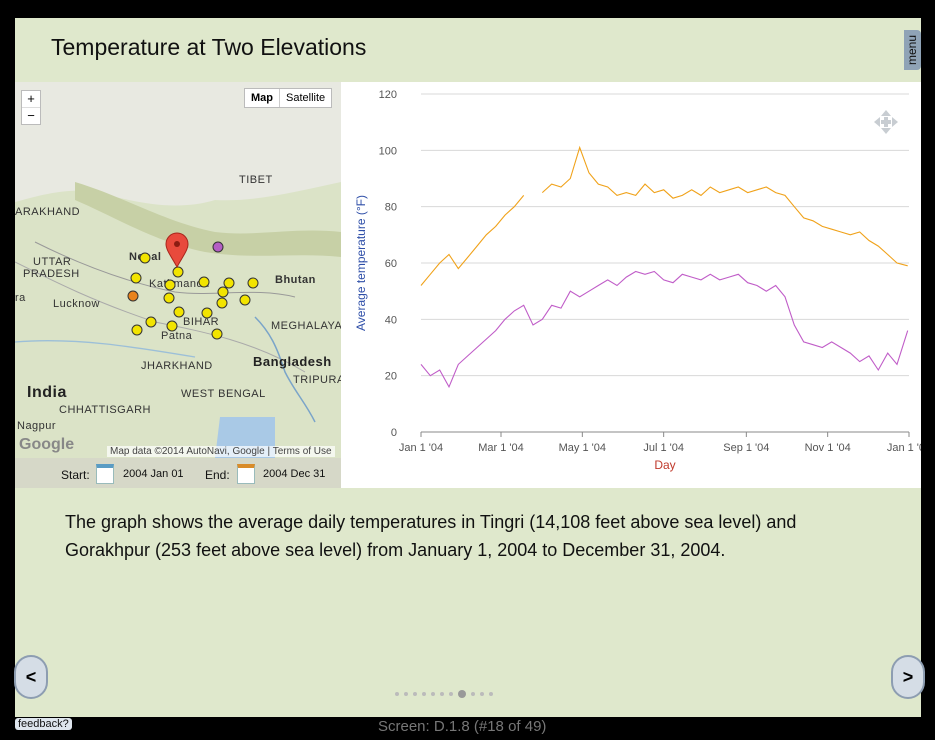 The height and width of the screenshot is (740, 935). Describe the element at coordinates (294, 474) in the screenshot. I see `end-date: 2004 Dec 31` at that location.